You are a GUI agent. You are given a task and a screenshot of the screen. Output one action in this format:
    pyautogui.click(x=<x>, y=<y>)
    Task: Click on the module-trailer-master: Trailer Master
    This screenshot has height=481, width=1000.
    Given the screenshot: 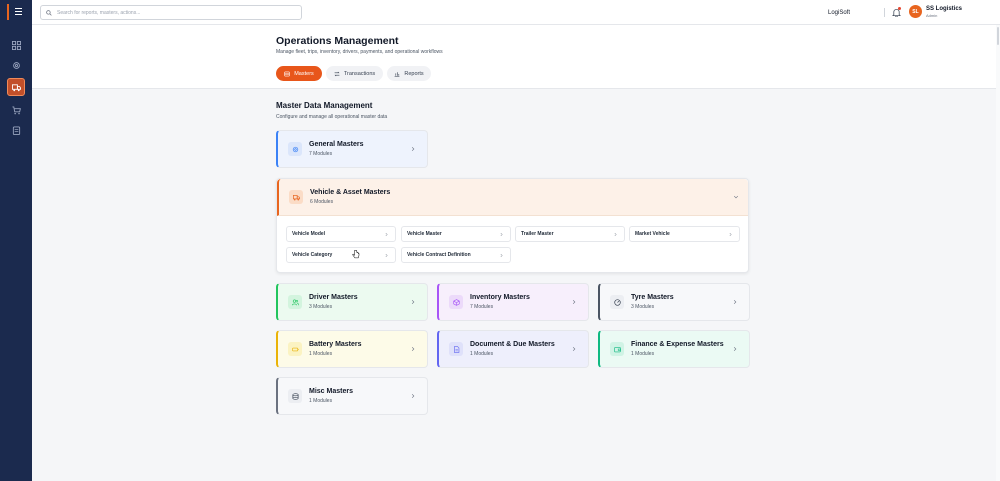 What is the action you would take?
    pyautogui.click(x=570, y=234)
    